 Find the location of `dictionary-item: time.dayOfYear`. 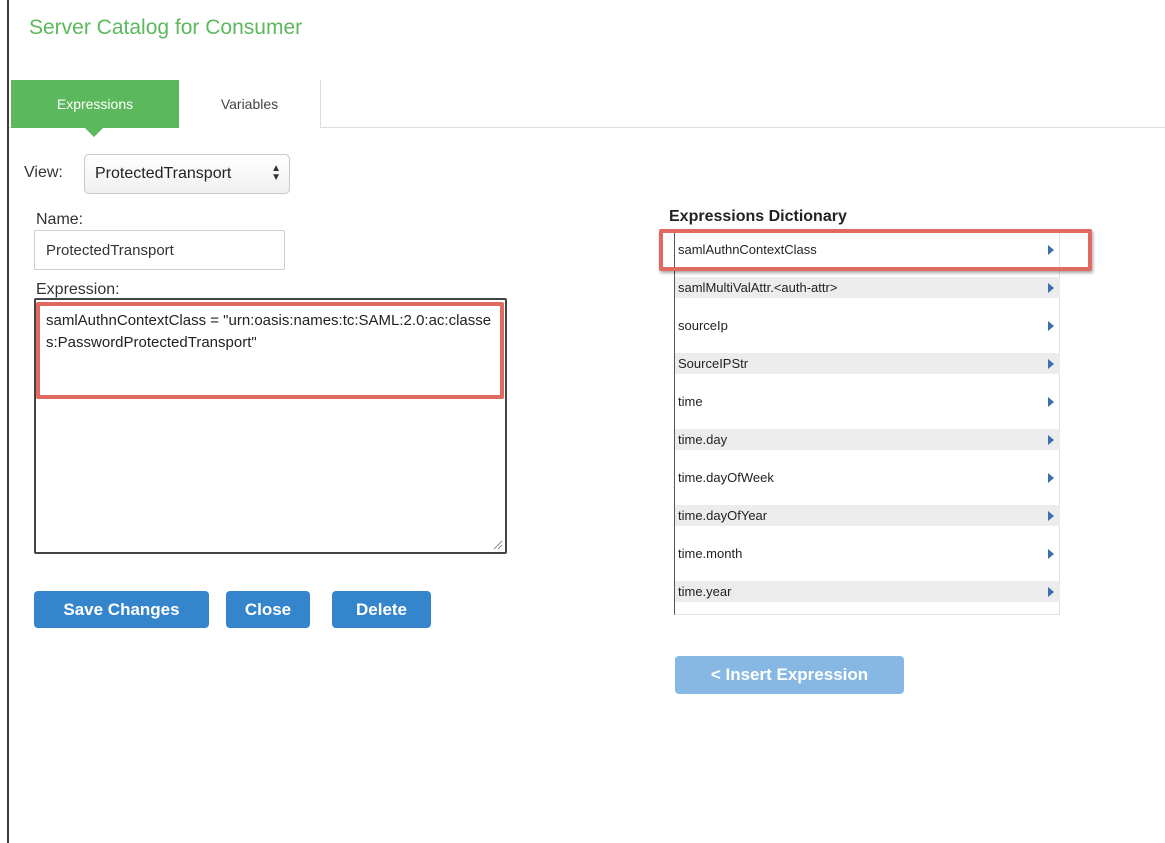

dictionary-item: time.dayOfYear is located at coordinates (867, 515).